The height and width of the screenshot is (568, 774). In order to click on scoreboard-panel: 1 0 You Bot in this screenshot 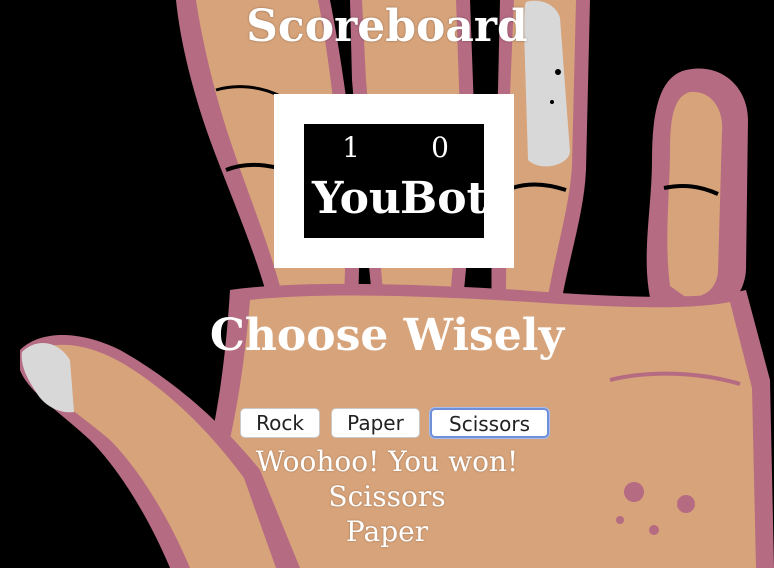, I will do `click(395, 181)`.